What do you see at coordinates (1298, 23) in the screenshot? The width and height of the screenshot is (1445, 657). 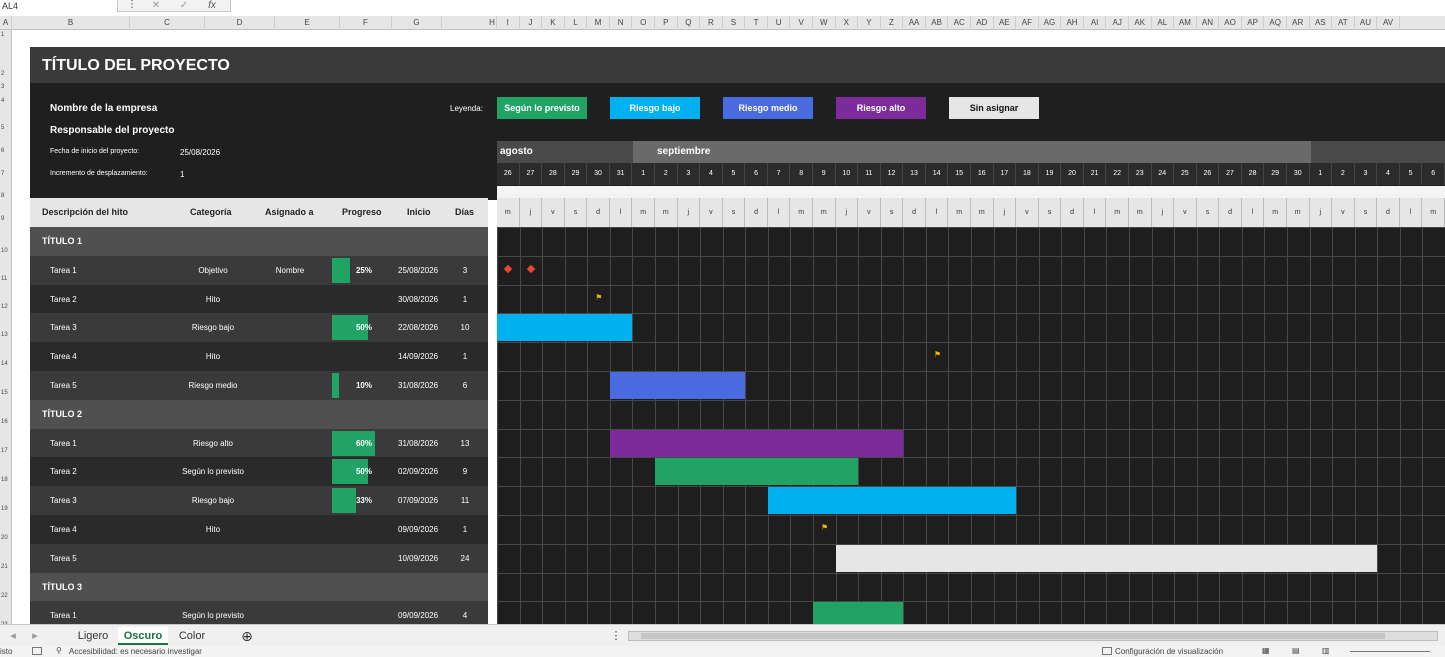 I see `column-header-ar: AR` at bounding box center [1298, 23].